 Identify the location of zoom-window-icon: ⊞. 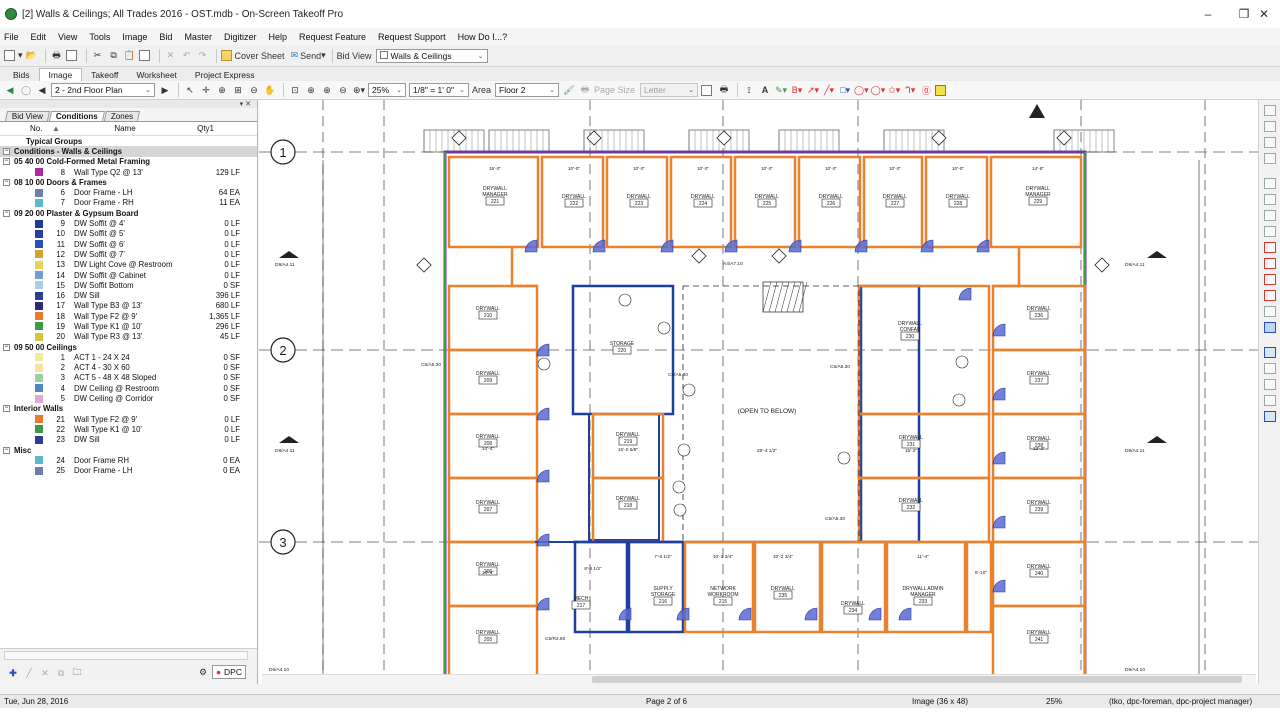
(238, 90).